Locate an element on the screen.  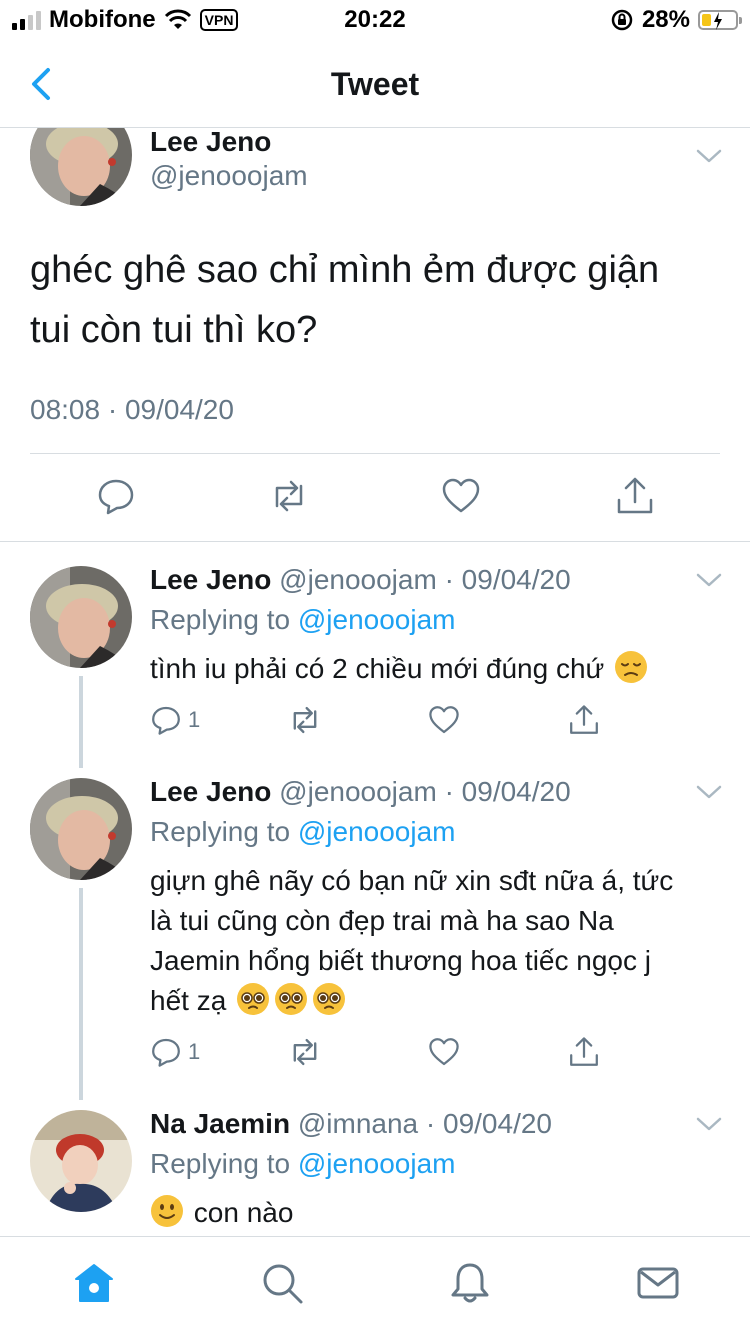
tweet-text-line: ghéc ghê sao chỉ mình ẻm được giận is located at coordinates (345, 270).